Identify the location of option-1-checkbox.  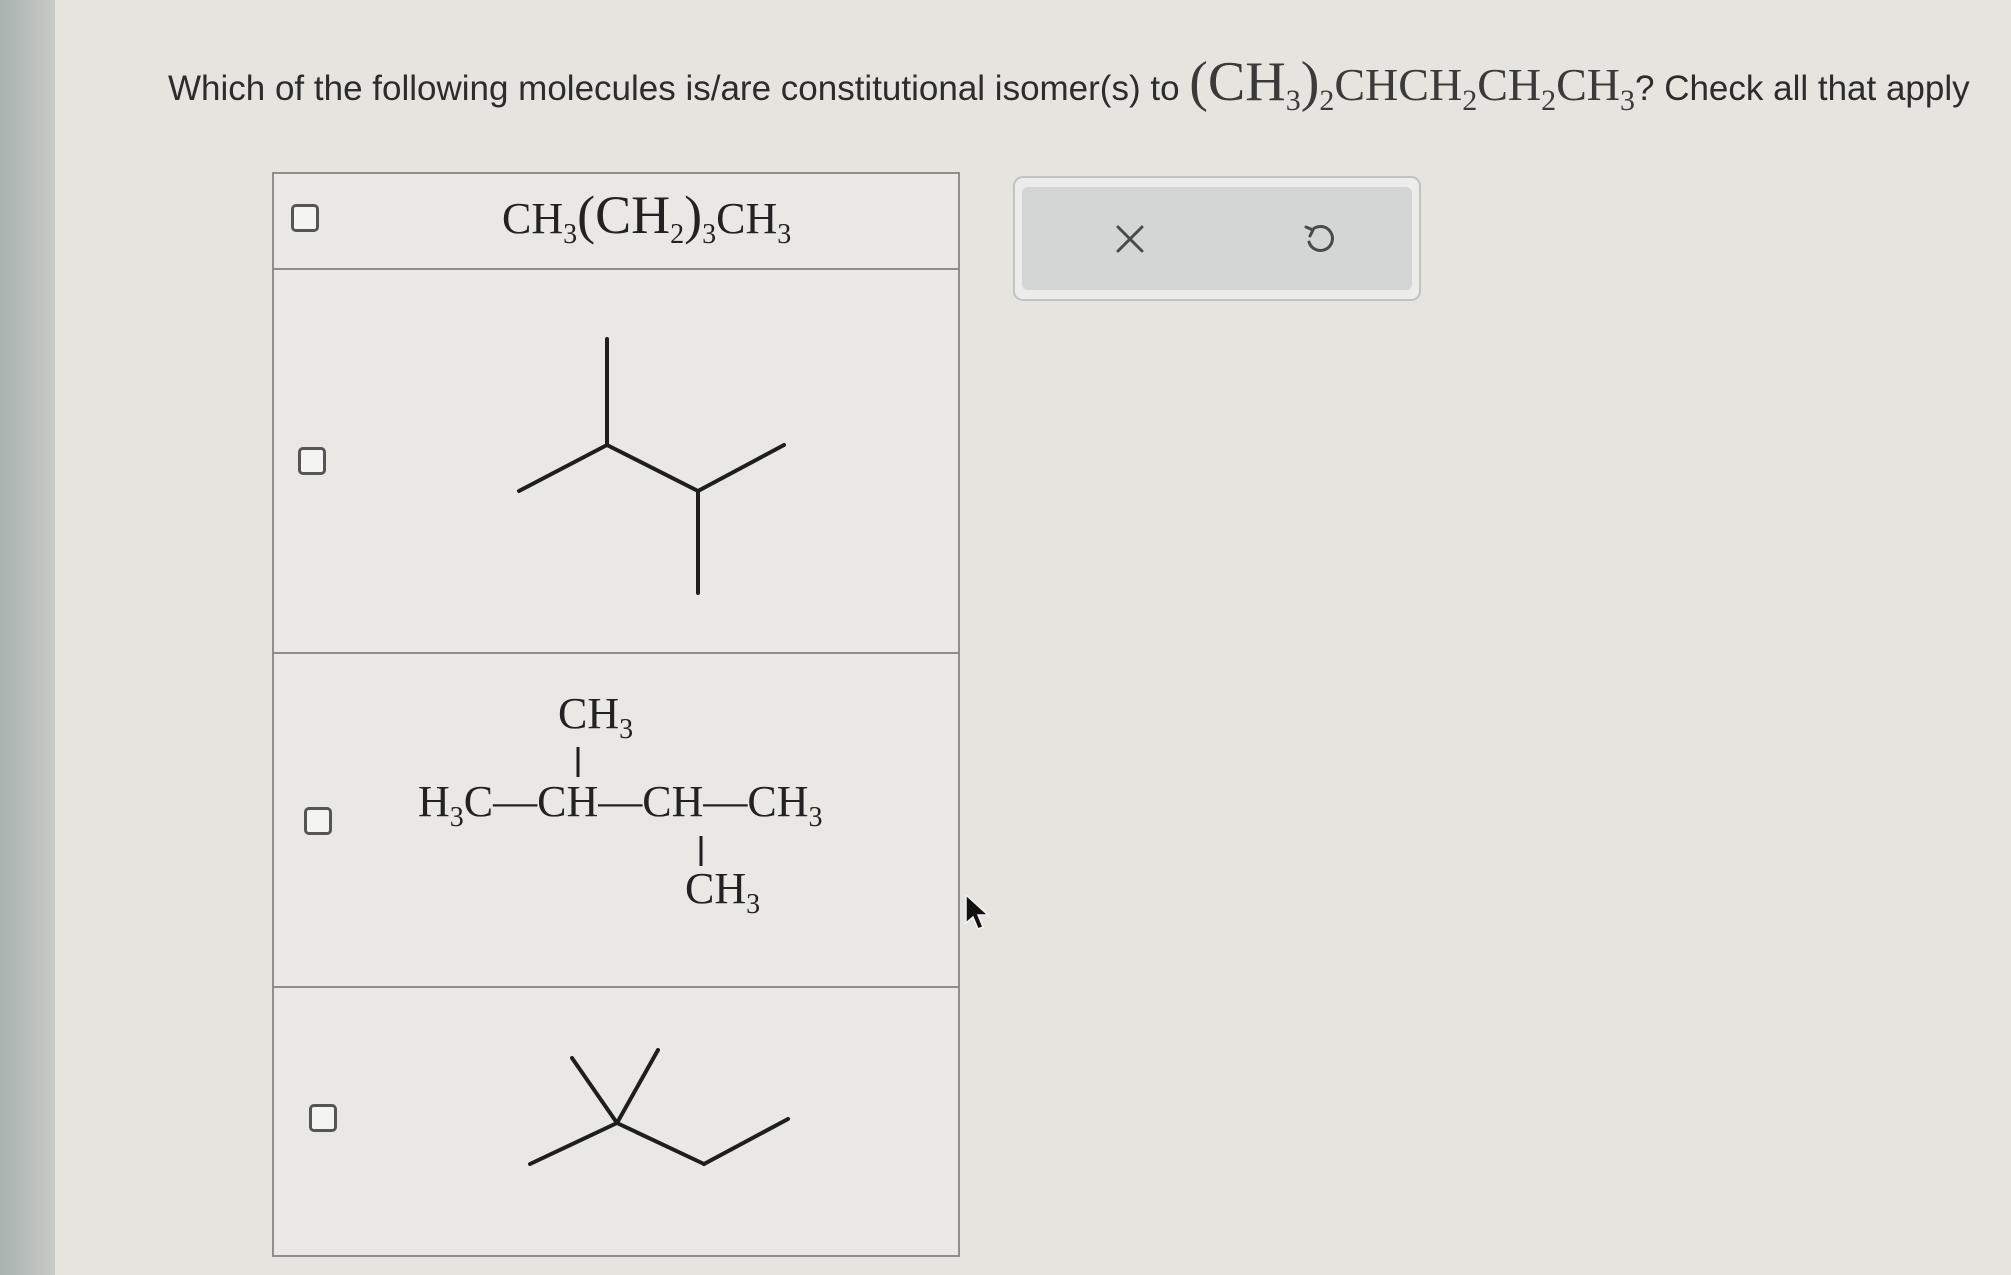
(305, 218).